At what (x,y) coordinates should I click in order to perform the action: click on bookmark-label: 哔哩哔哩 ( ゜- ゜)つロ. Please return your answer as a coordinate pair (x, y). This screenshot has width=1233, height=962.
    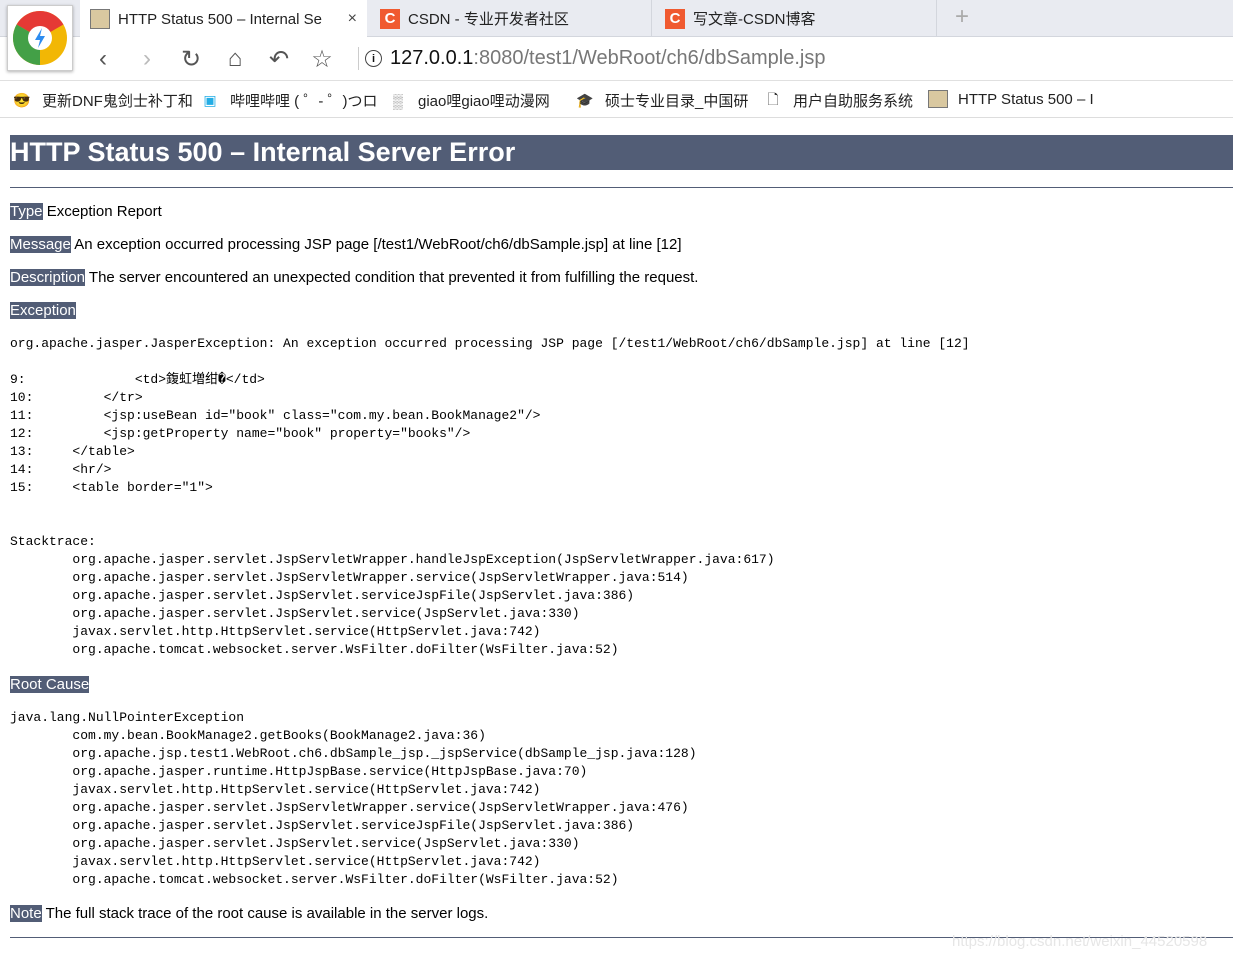
    Looking at the image, I should click on (304, 101).